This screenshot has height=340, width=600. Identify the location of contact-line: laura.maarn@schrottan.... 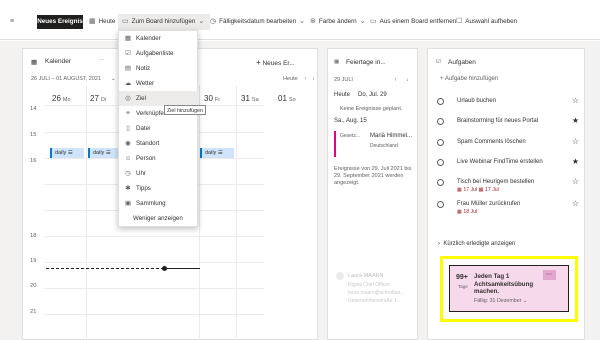
(376, 293).